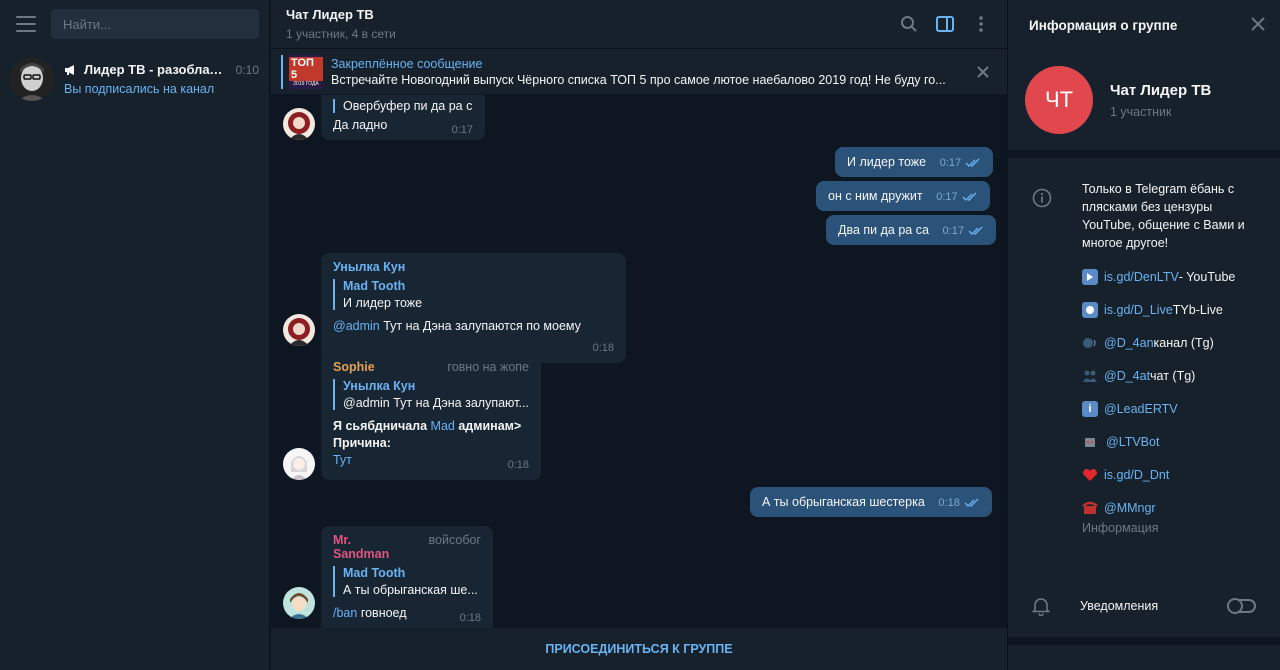 This screenshot has width=1280, height=670. I want to click on message-text: Да ладно, so click(360, 125).